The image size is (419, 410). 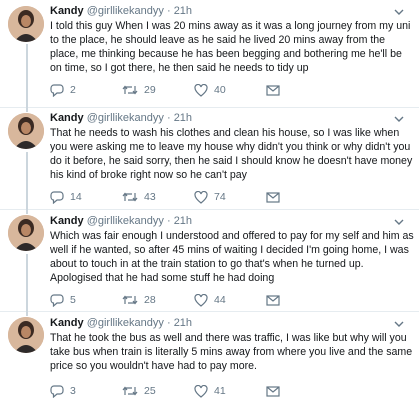 I want to click on reply-count: 14, so click(x=76, y=197).